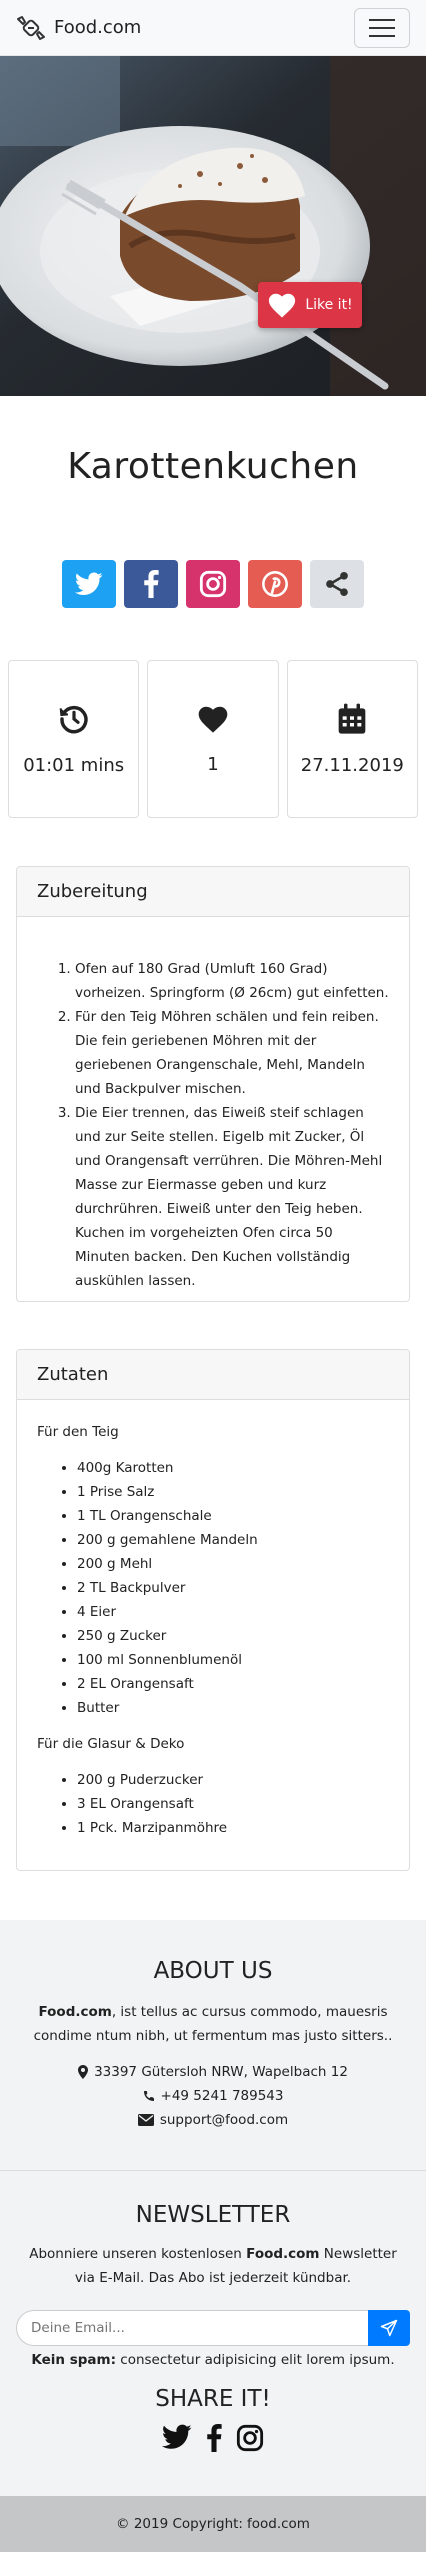  I want to click on copyright-link: food.com, so click(278, 2524).